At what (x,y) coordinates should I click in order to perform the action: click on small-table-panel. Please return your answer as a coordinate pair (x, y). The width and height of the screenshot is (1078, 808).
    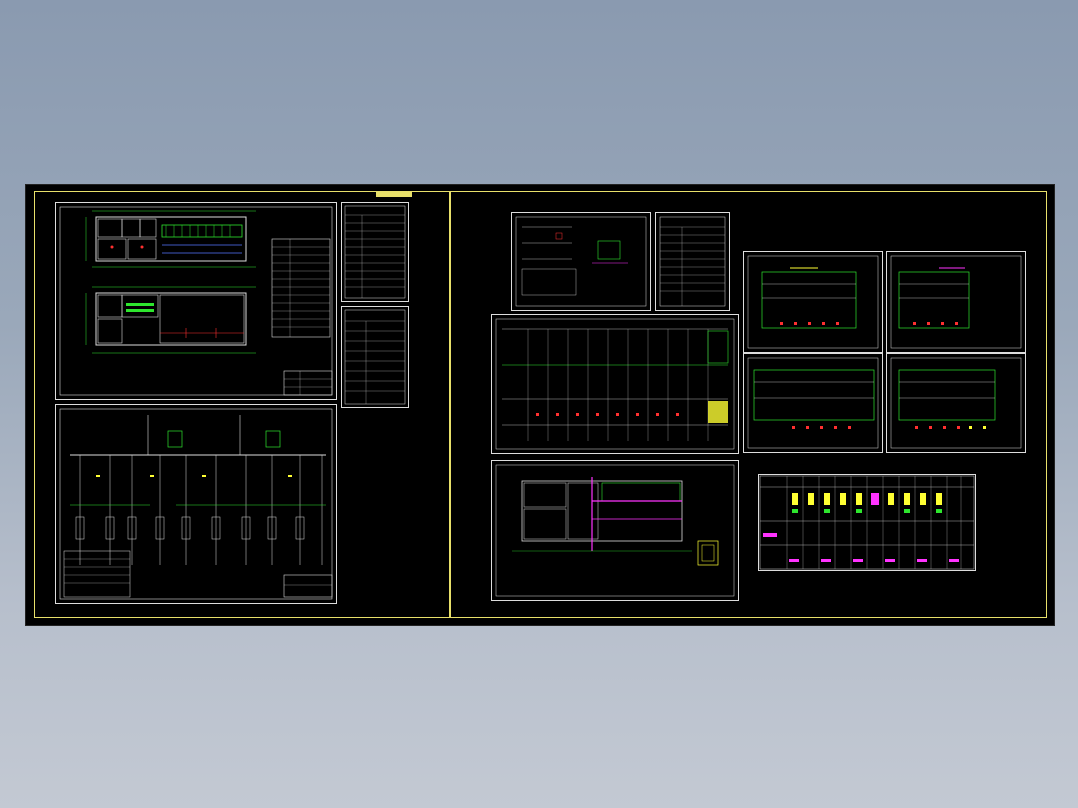
    Looking at the image, I should click on (692, 261).